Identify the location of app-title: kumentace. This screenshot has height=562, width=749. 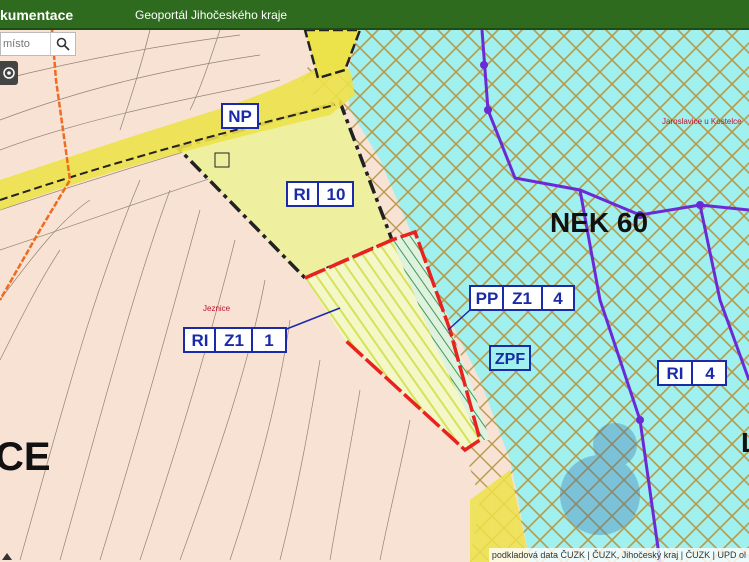
(37, 15).